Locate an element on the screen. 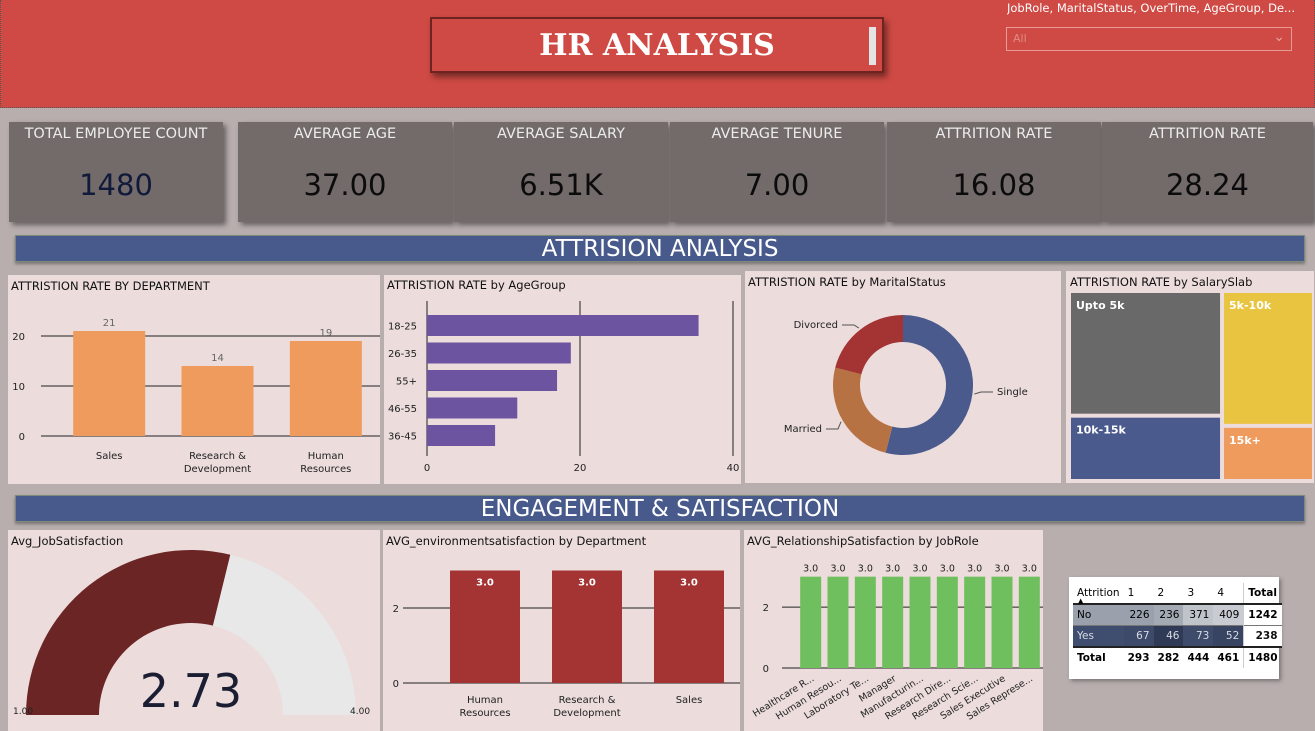  x-tick-label: Development is located at coordinates (217, 469).